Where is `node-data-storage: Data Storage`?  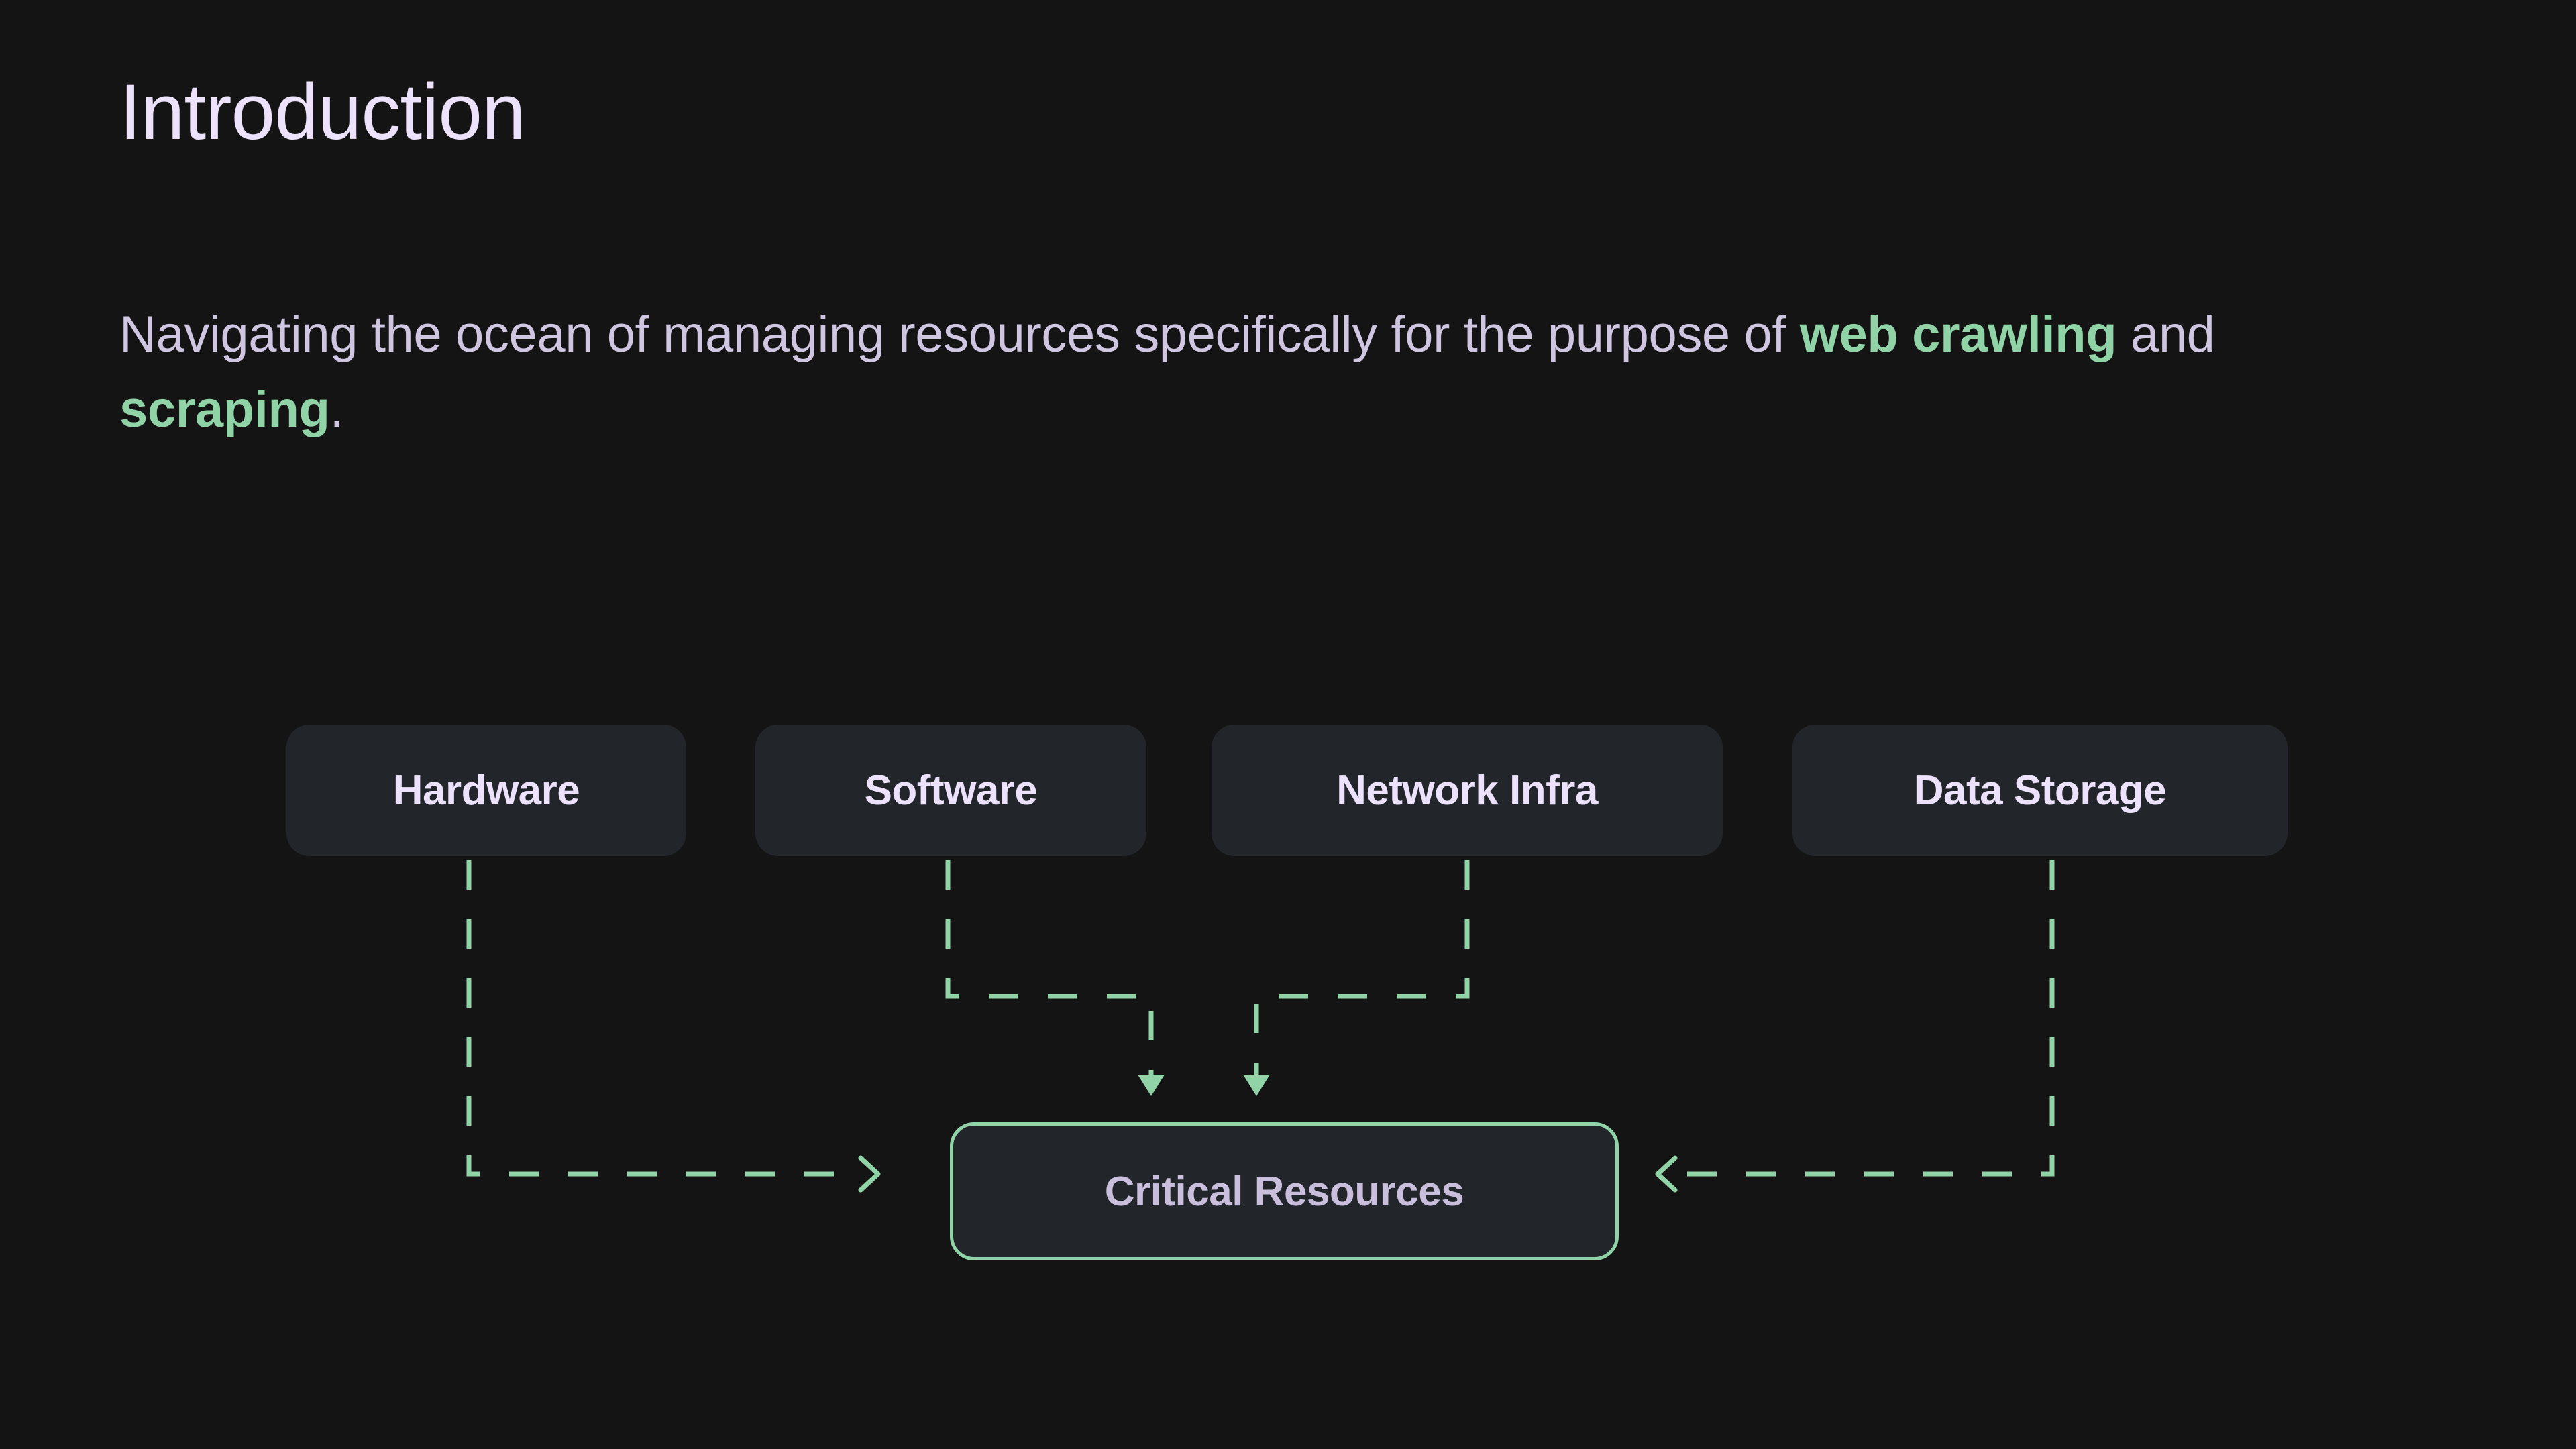
node-data-storage: Data Storage is located at coordinates (2040, 790).